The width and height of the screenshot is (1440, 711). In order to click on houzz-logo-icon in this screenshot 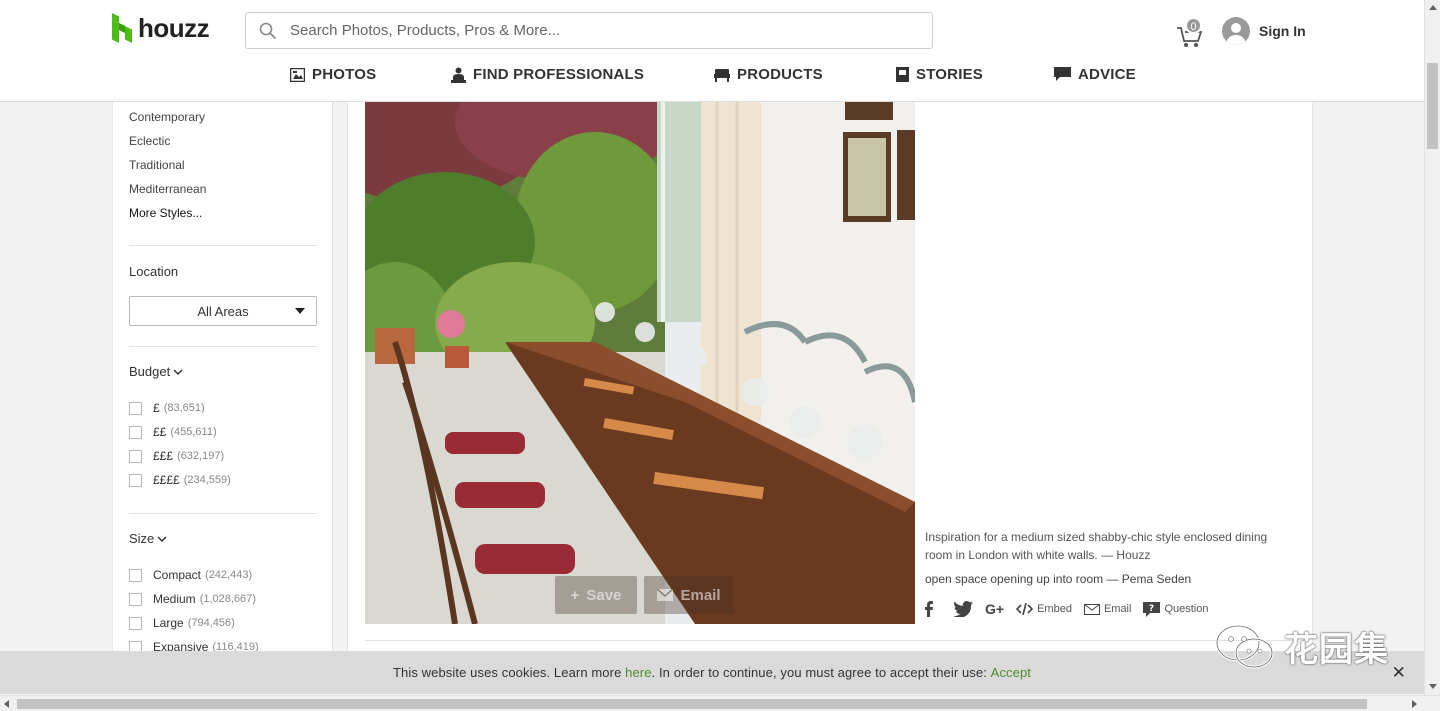, I will do `click(122, 28)`.